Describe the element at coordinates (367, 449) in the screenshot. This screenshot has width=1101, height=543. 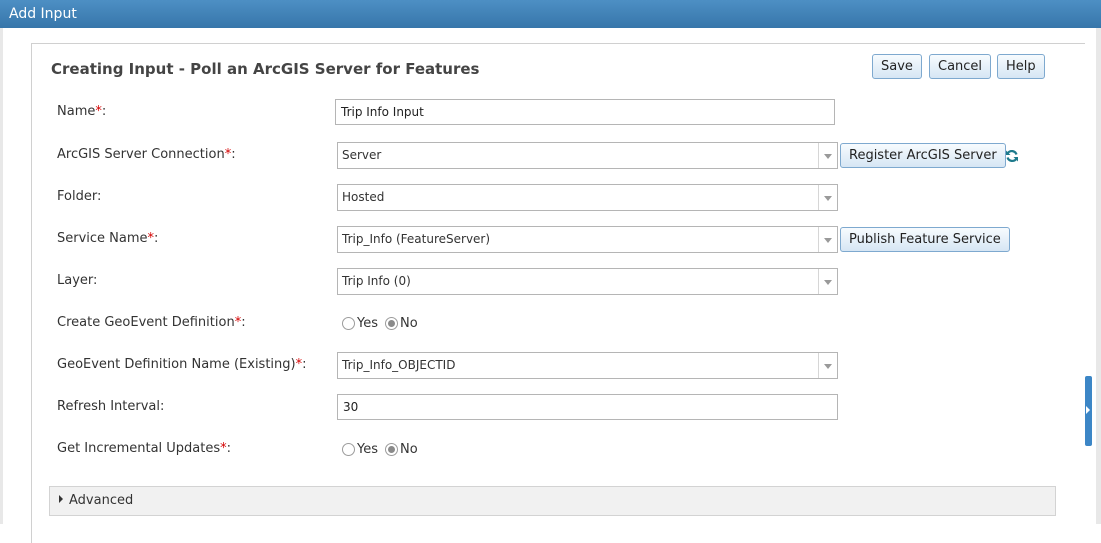
I see `incremental-yes-label: Yes` at that location.